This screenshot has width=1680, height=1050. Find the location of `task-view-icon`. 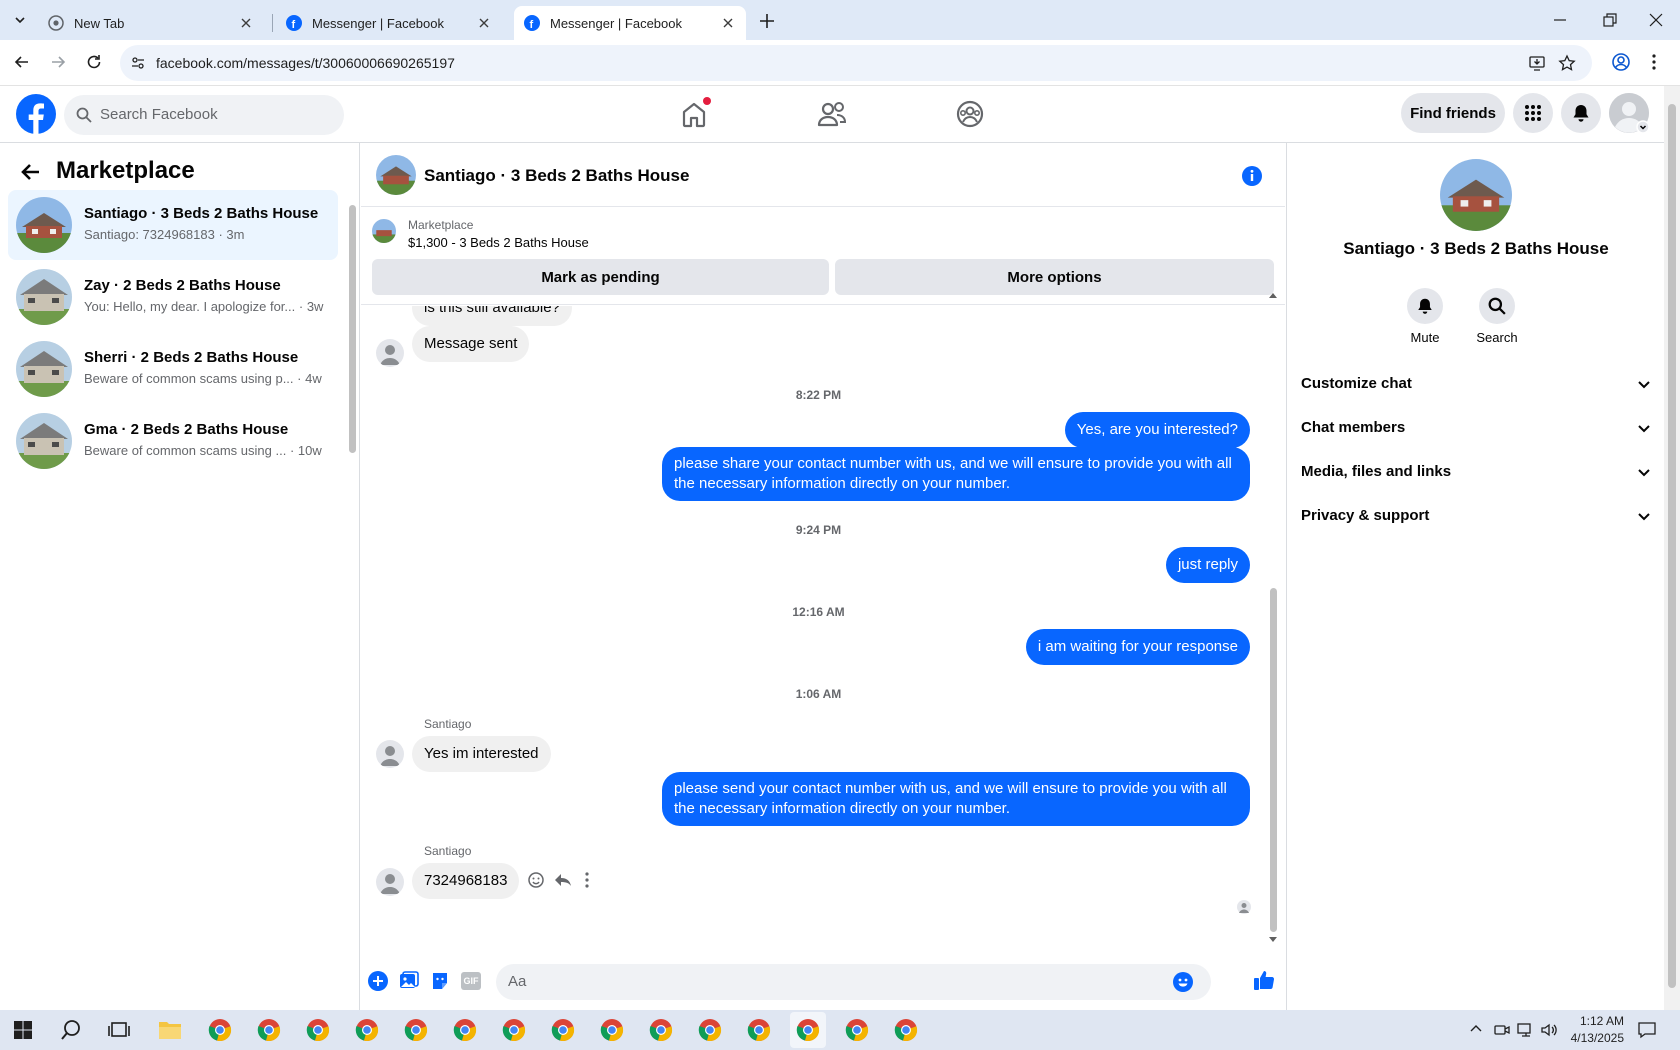

task-view-icon is located at coordinates (119, 1029).